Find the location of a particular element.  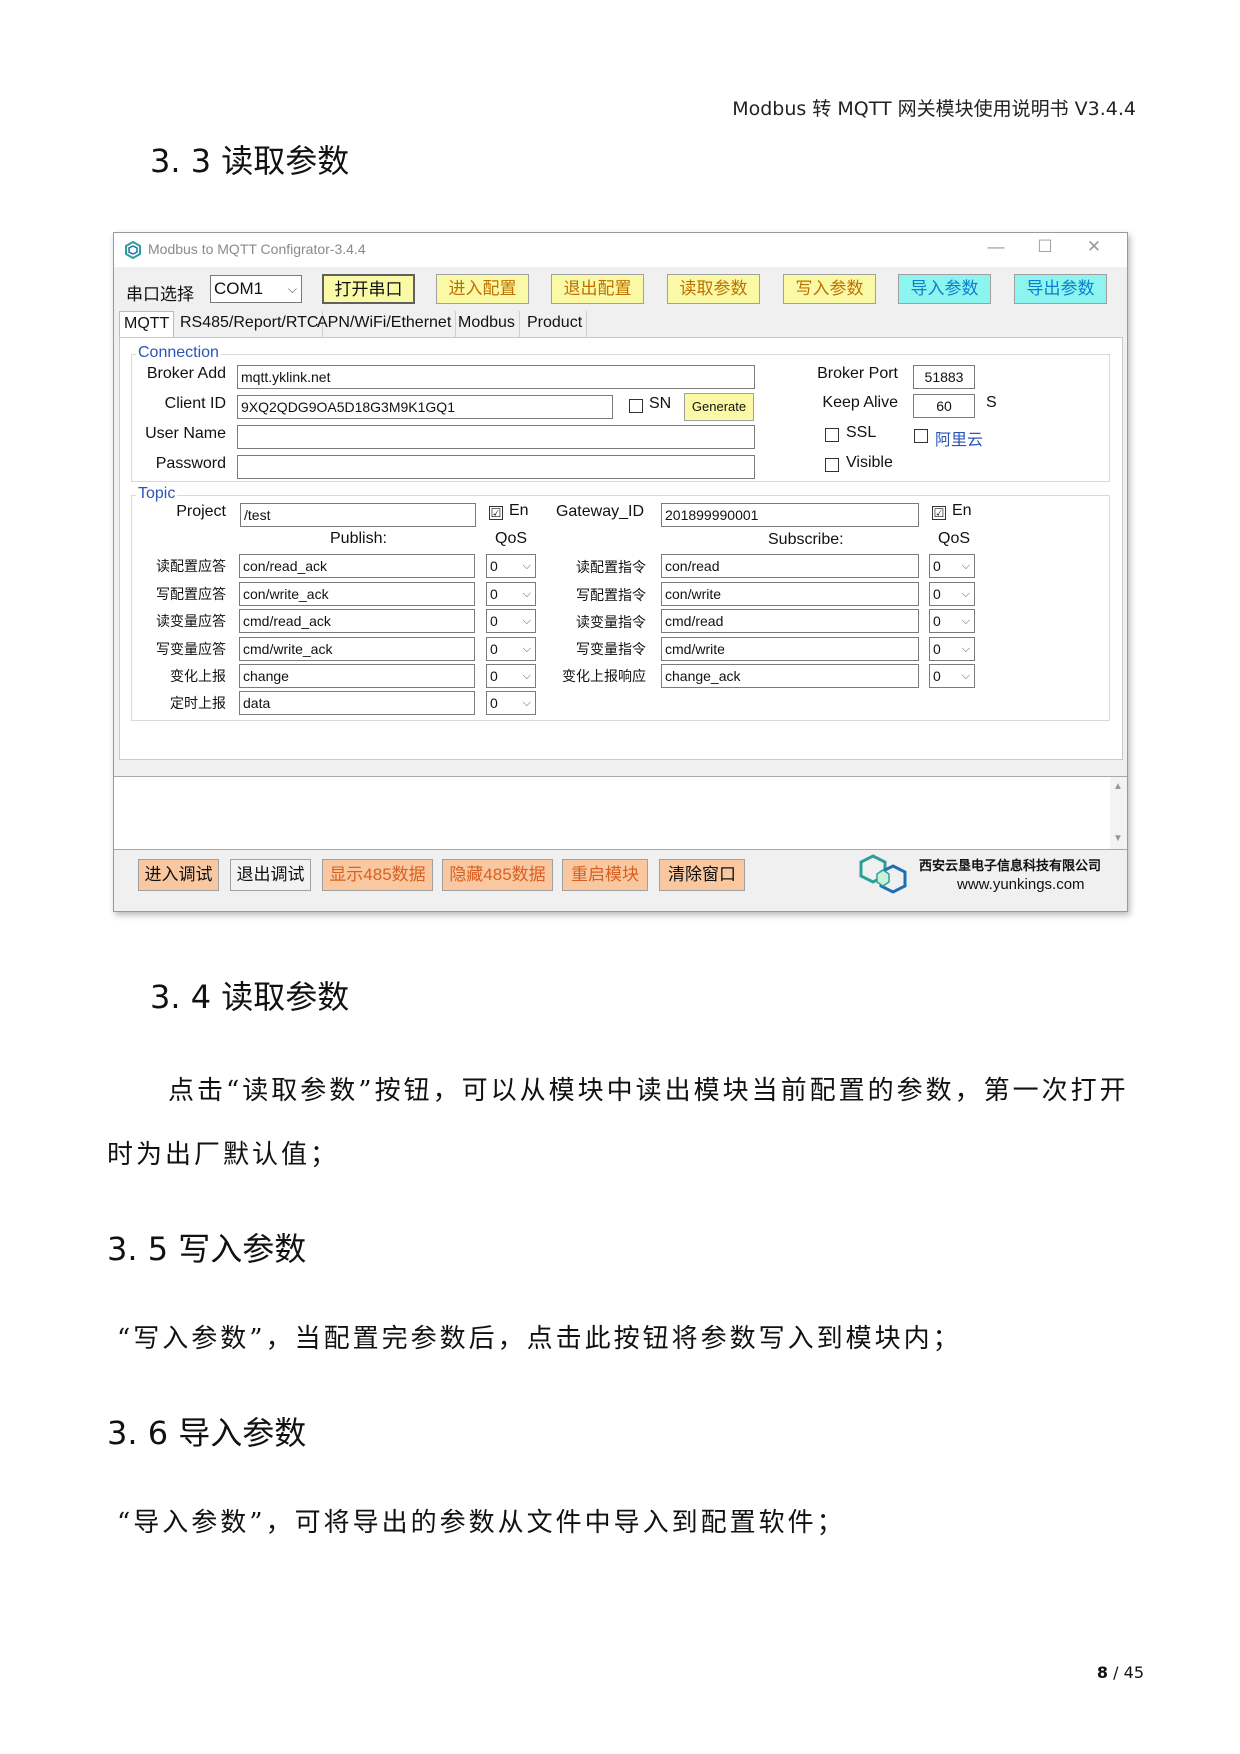

topic-group-label: Topic is located at coordinates (157, 494).